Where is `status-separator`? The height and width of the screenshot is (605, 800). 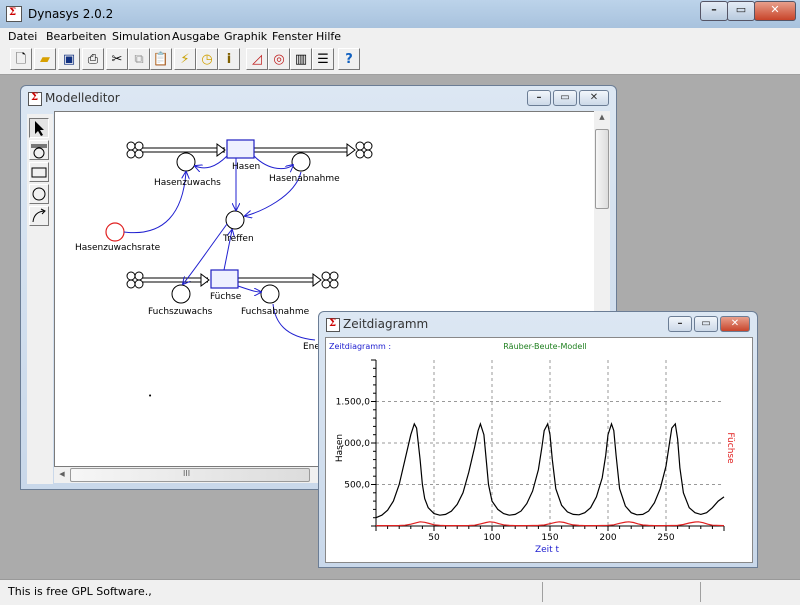 status-separator is located at coordinates (700, 592).